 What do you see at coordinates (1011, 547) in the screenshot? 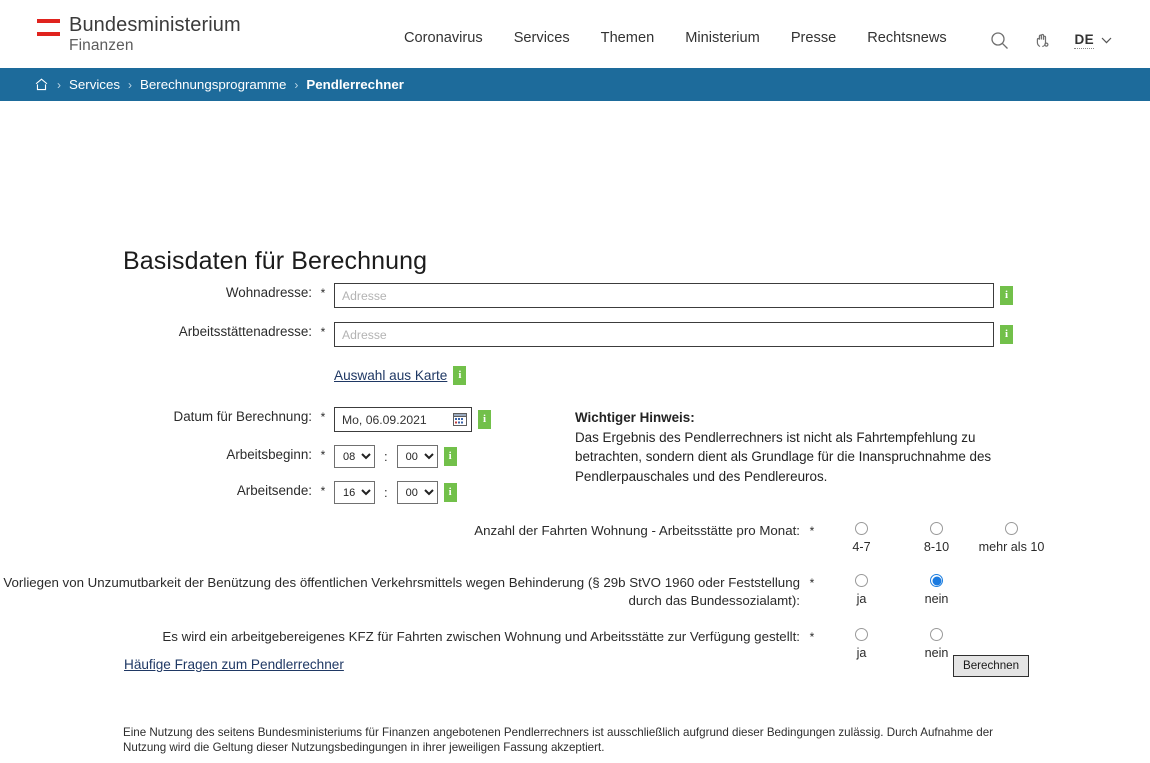
I see `radio-label: mehr als 10` at bounding box center [1011, 547].